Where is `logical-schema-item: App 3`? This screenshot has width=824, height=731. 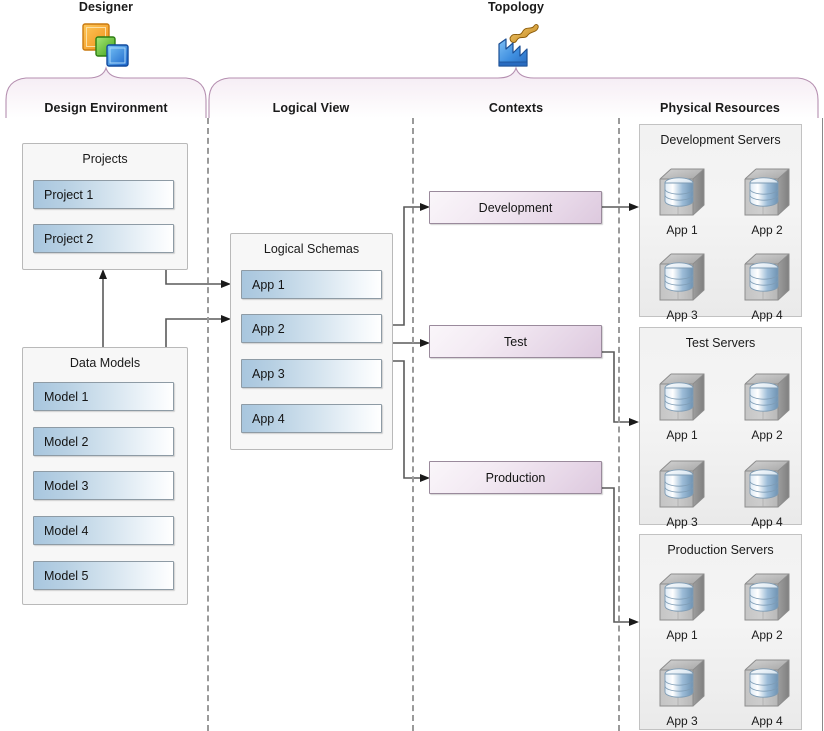 logical-schema-item: App 3 is located at coordinates (311, 373).